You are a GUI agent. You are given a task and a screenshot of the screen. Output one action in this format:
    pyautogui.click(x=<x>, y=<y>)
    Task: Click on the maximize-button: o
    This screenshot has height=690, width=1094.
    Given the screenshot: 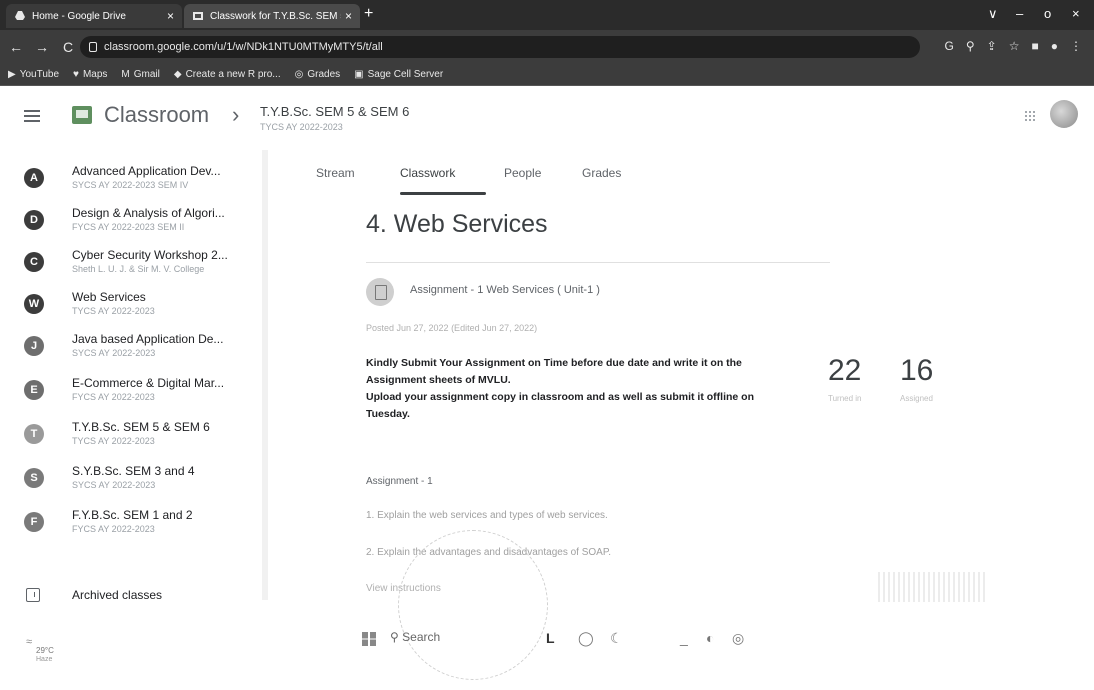 What is the action you would take?
    pyautogui.click(x=1047, y=13)
    